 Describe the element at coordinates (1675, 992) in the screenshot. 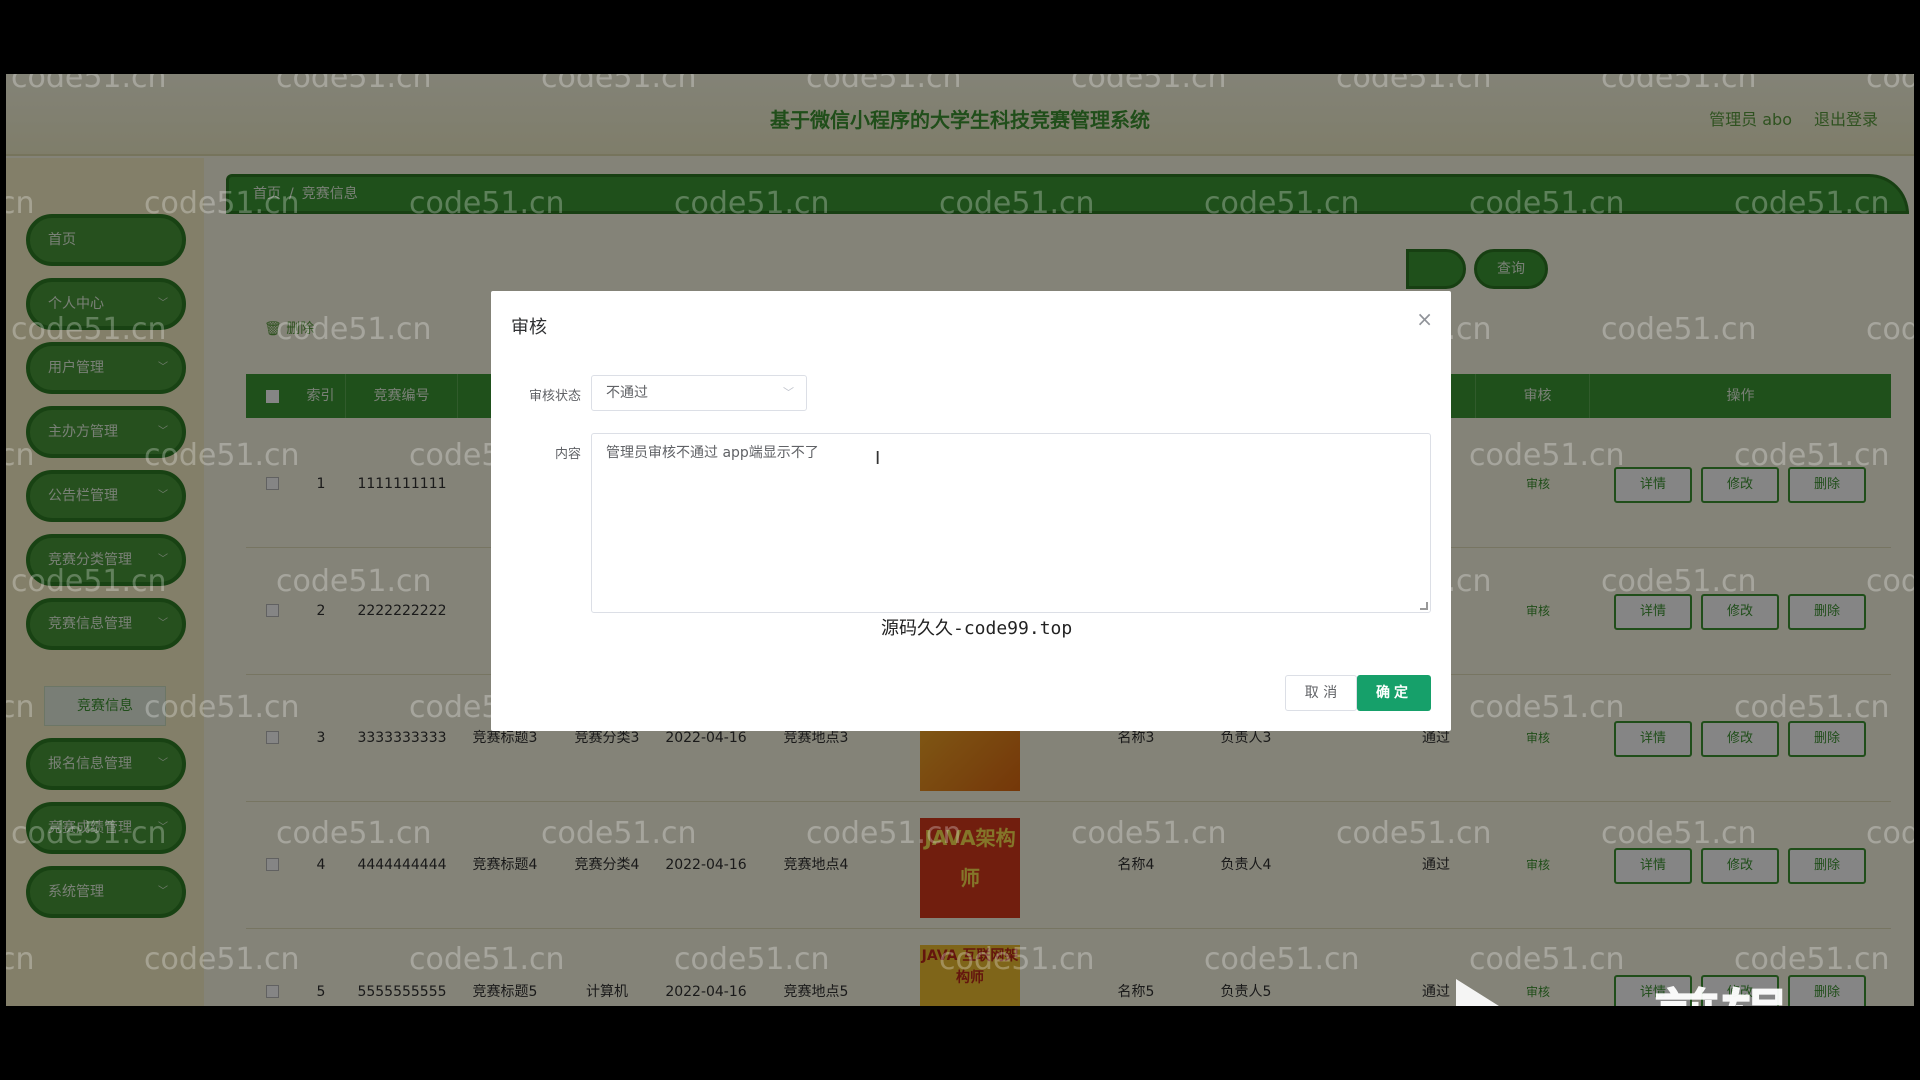

I see `ev-logo-text: ev剪辑` at that location.